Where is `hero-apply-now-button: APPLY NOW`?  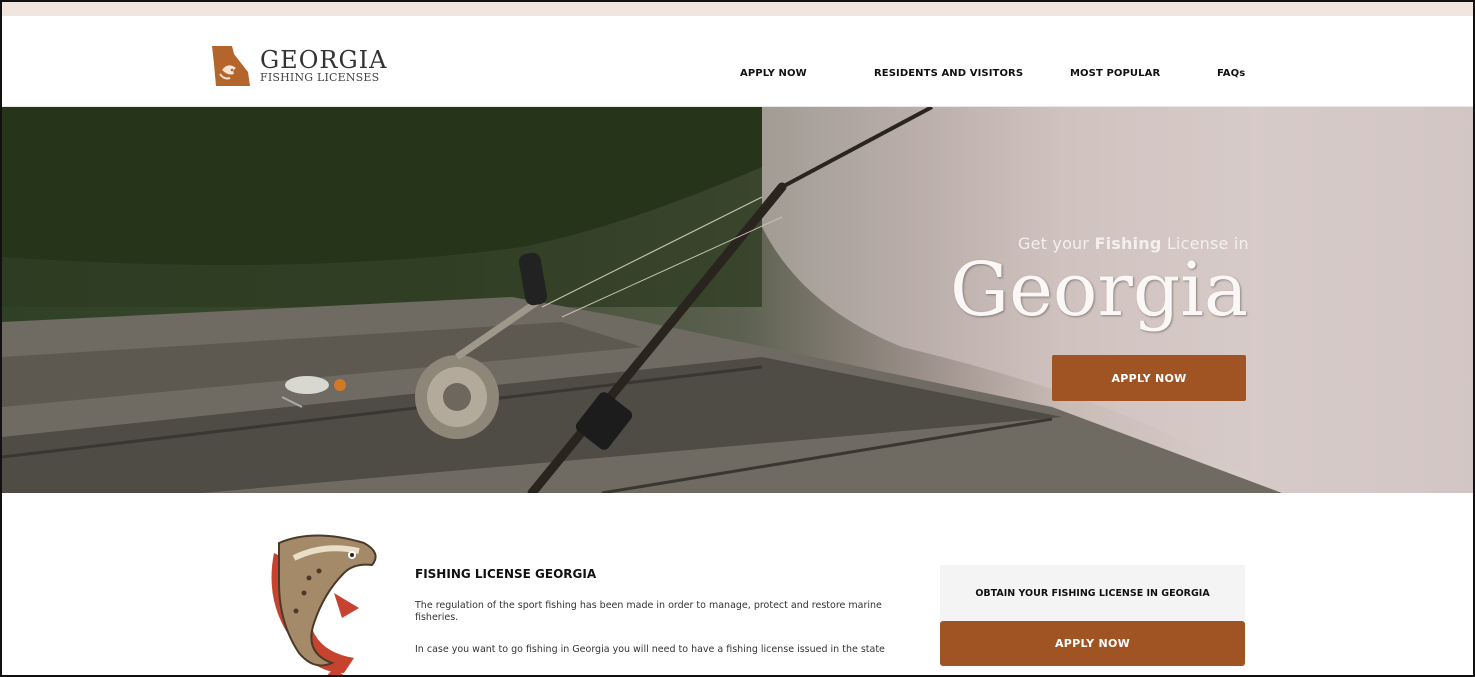
hero-apply-now-button: APPLY NOW is located at coordinates (1149, 378).